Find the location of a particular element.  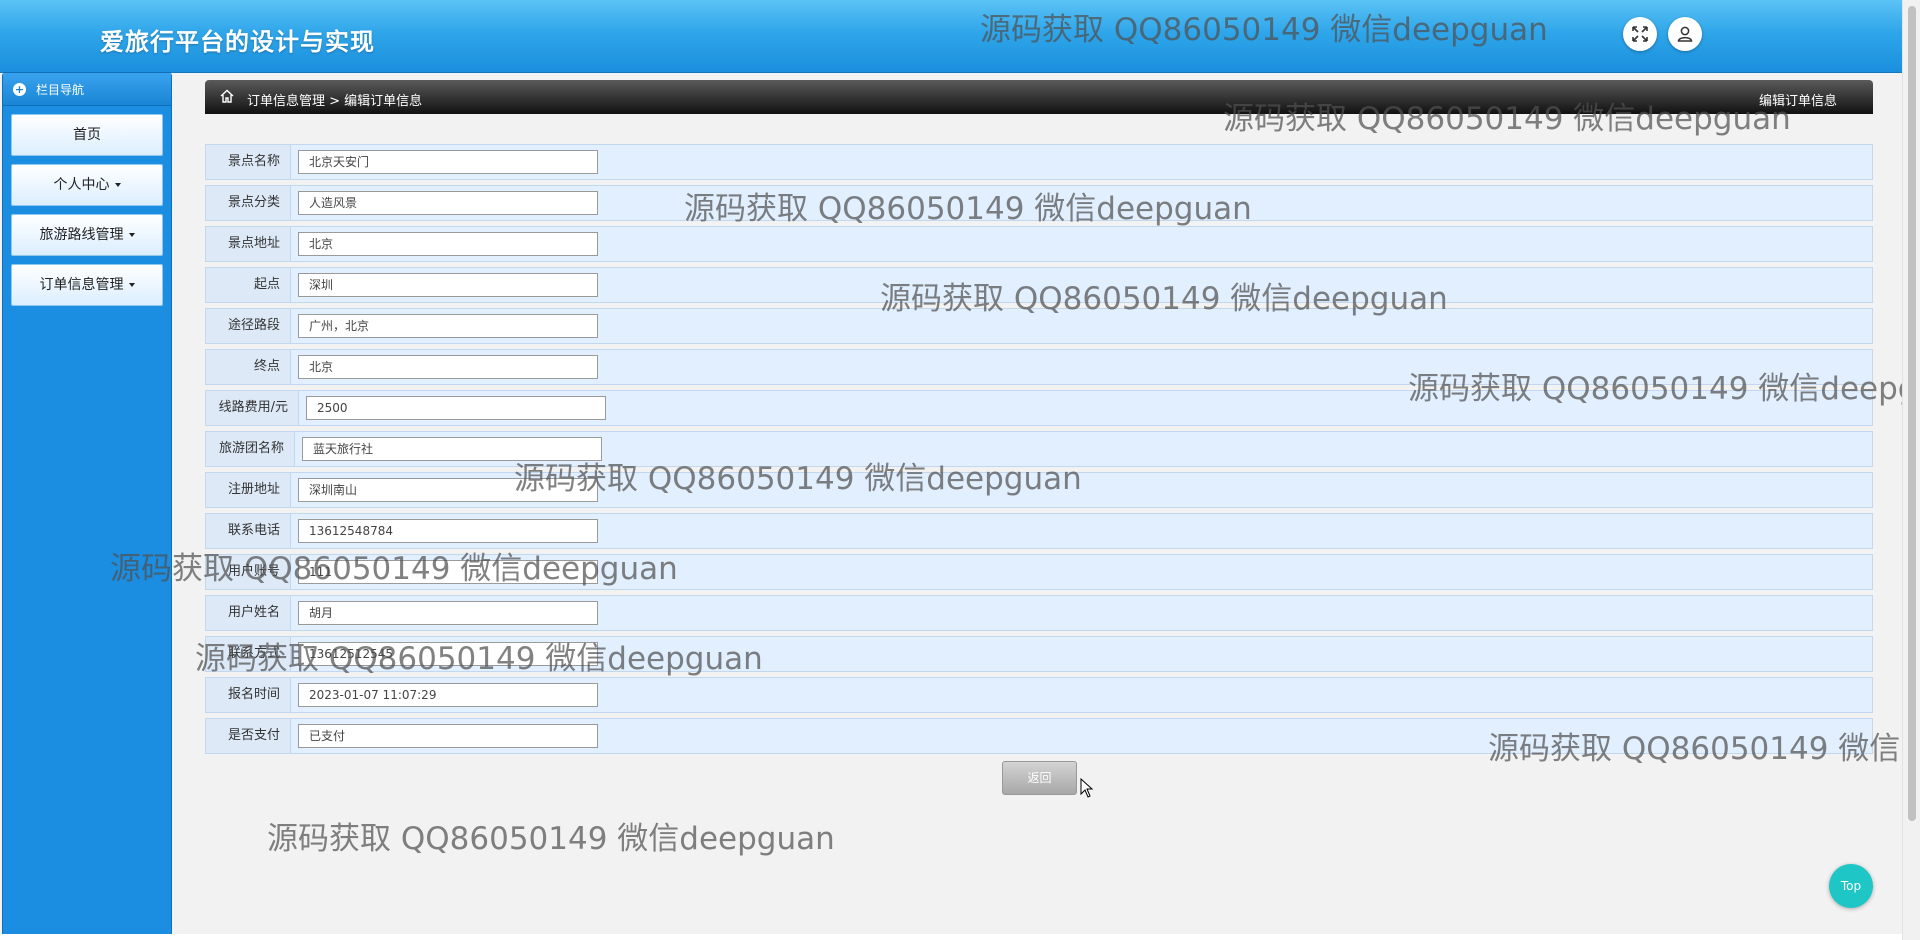

sidebar: + 栏目导航 首页 个人中心 旅游路线管理 订单信息管理 is located at coordinates (87, 504).